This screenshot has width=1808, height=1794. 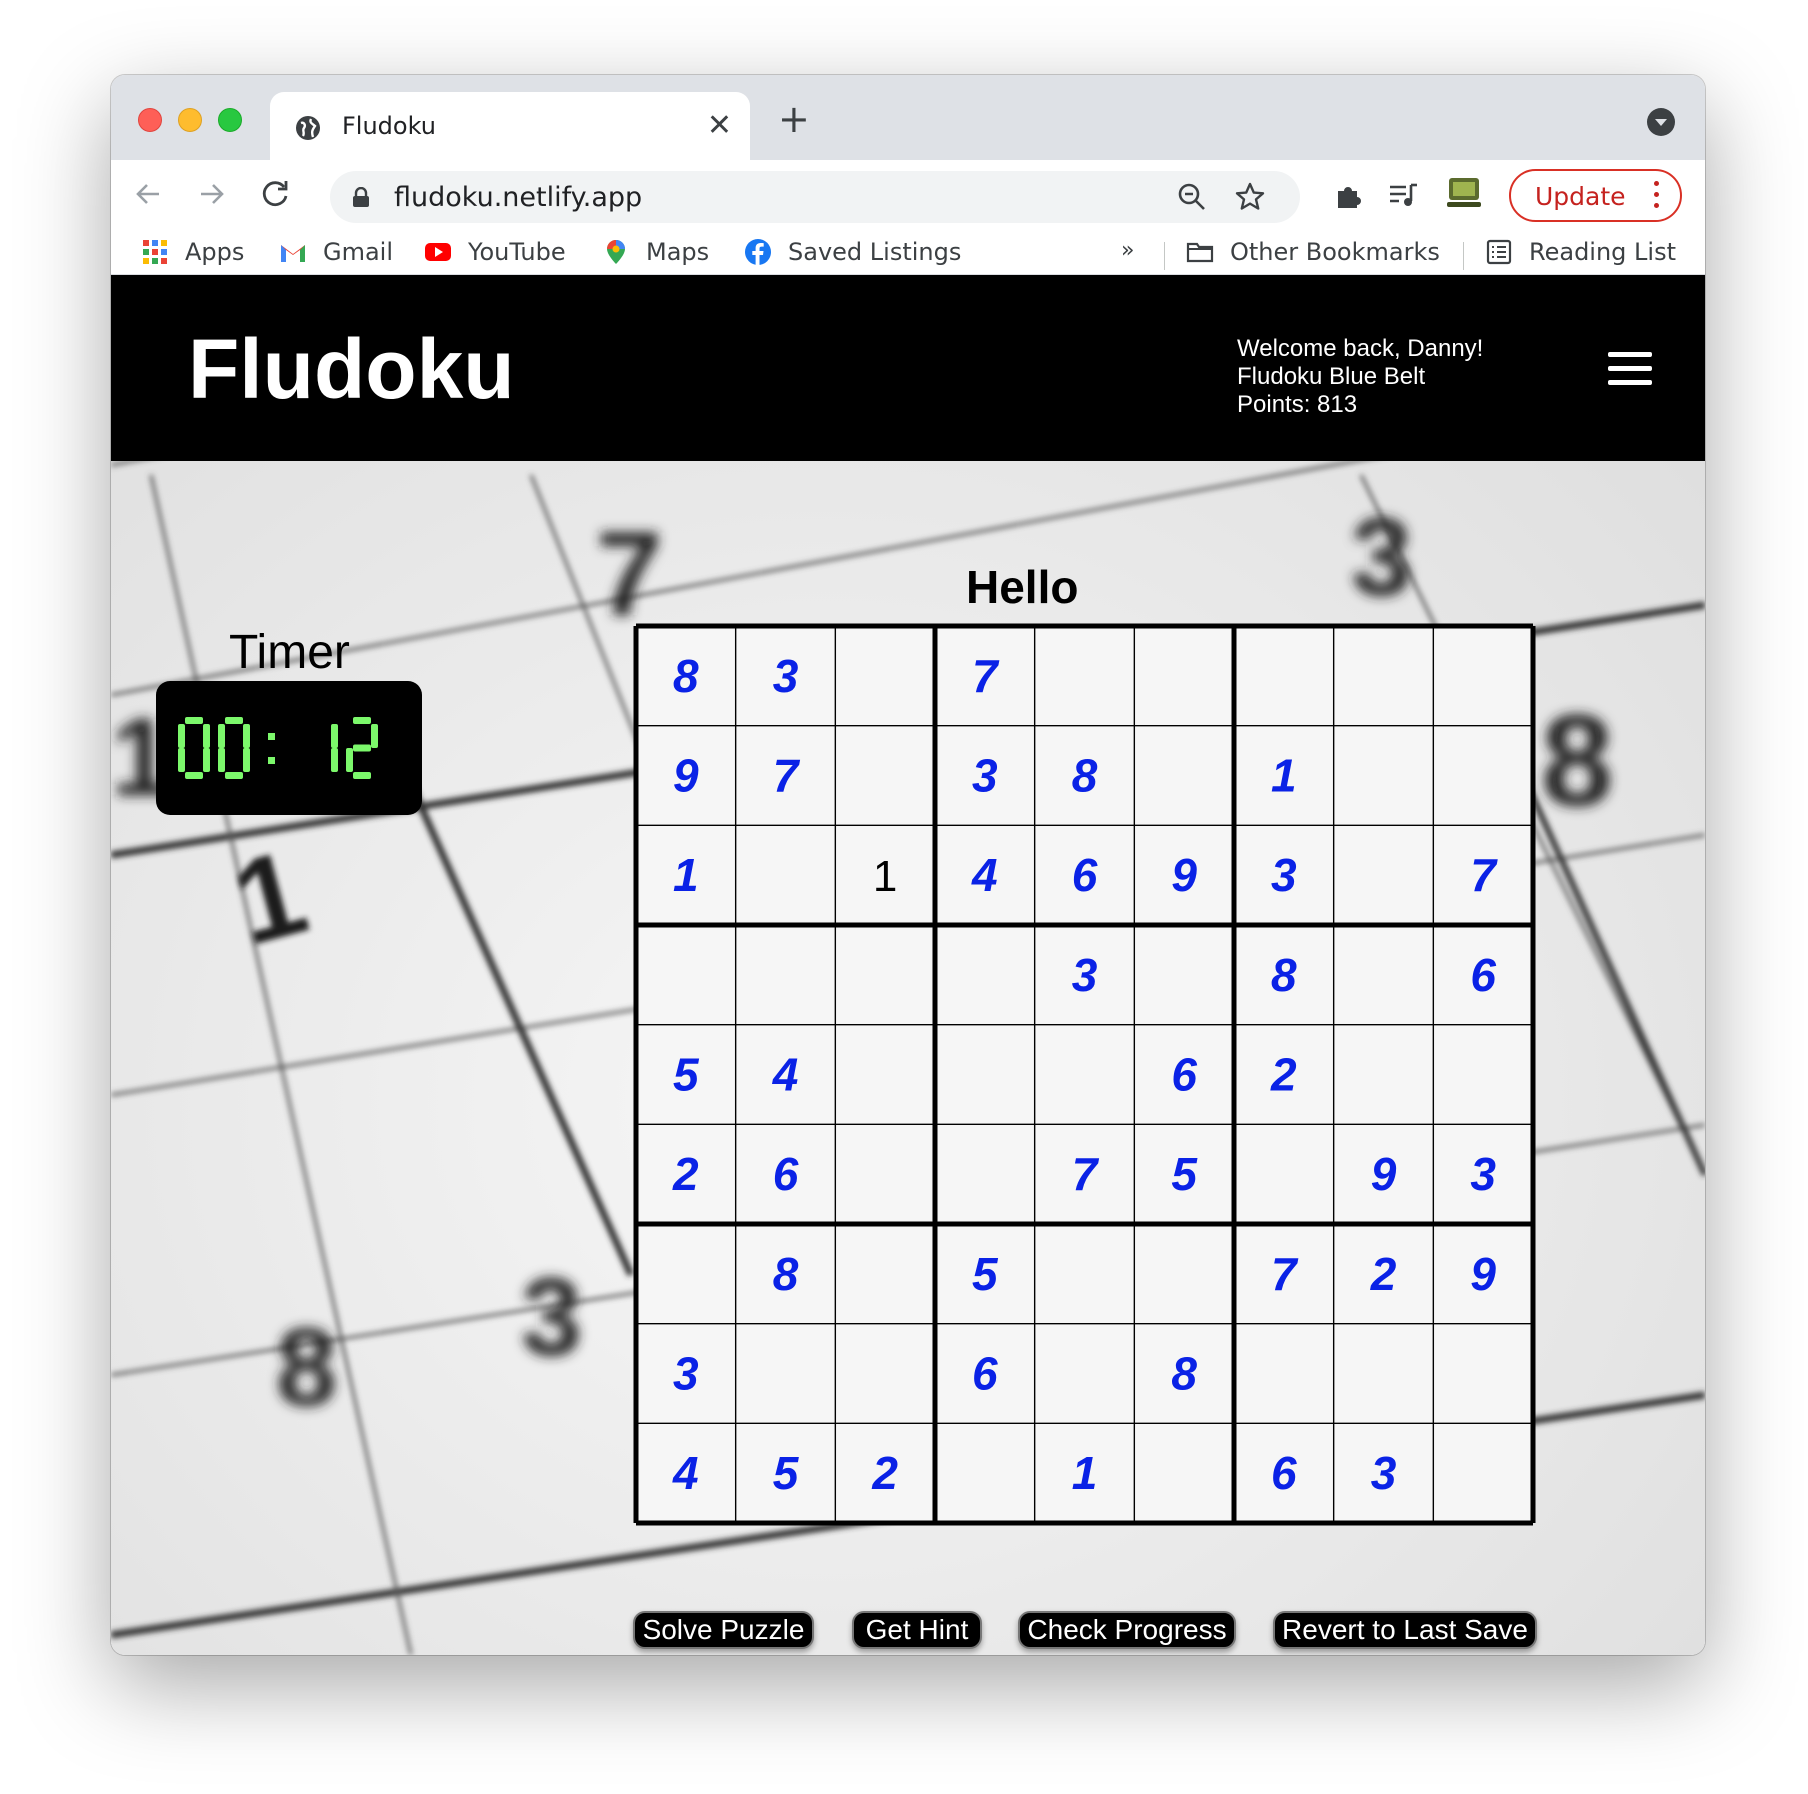 I want to click on hamburger-menu-icon, so click(x=1630, y=369).